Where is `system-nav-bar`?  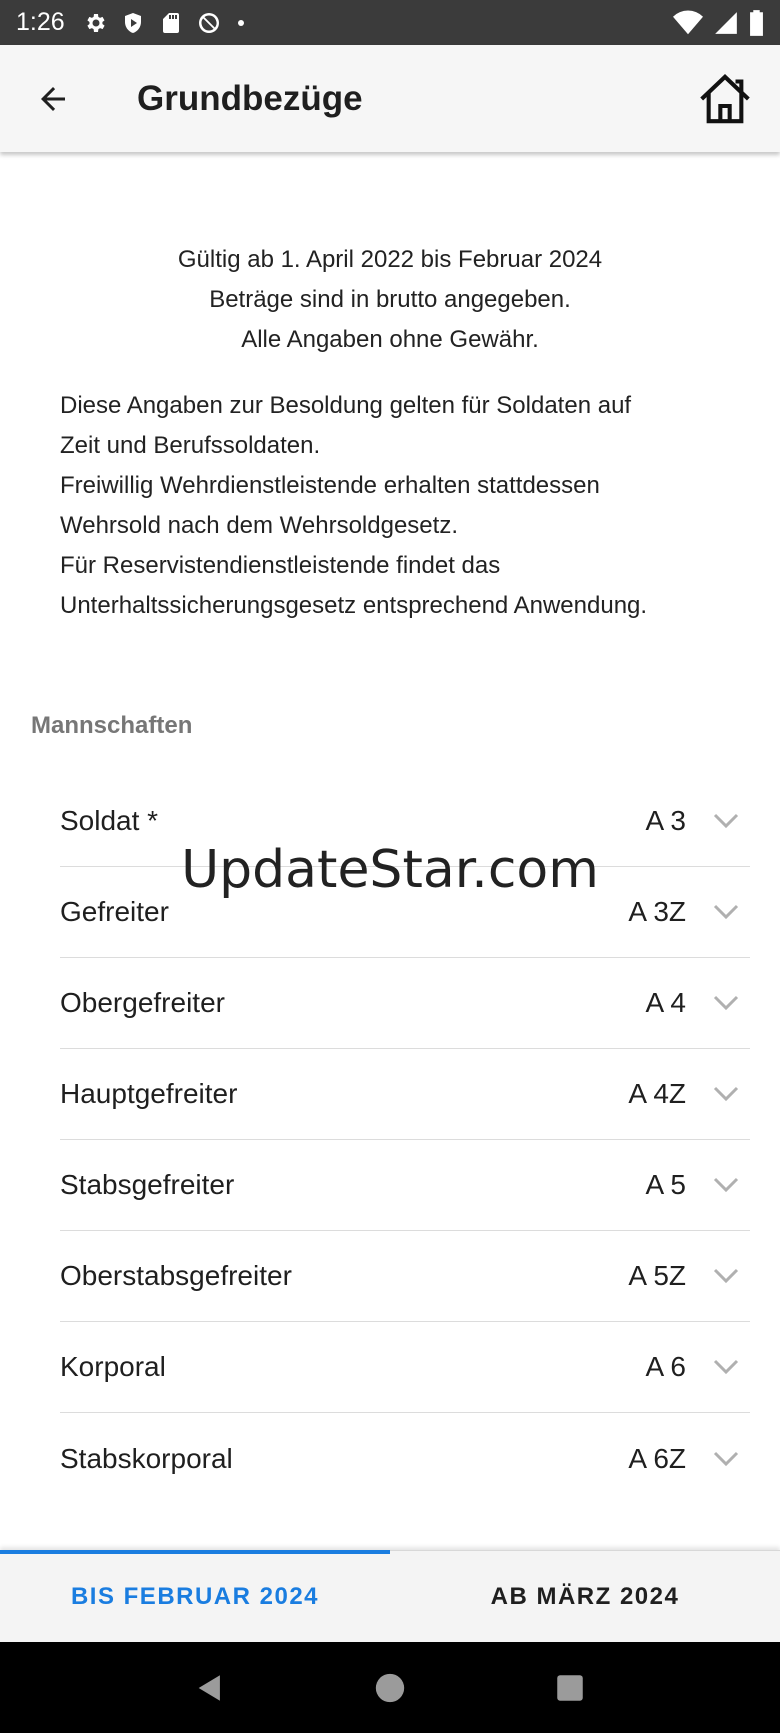 system-nav-bar is located at coordinates (390, 1687).